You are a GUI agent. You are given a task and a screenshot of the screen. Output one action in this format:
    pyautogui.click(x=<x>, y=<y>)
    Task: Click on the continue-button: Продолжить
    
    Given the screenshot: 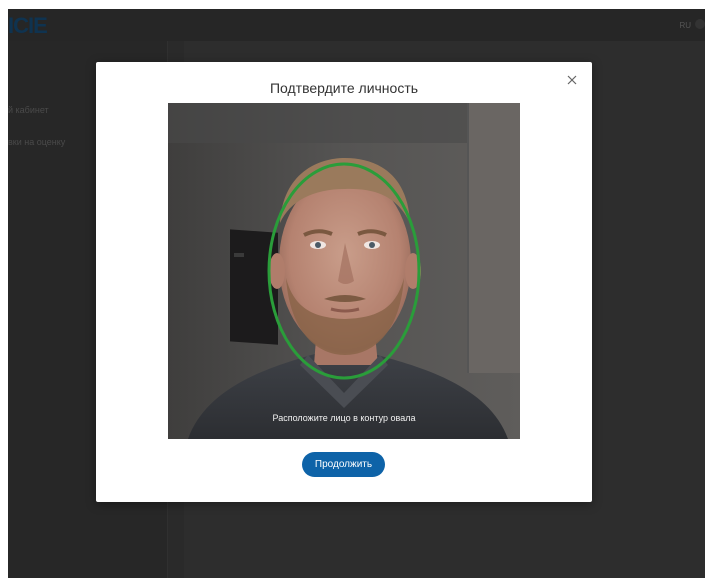 What is the action you would take?
    pyautogui.click(x=343, y=464)
    